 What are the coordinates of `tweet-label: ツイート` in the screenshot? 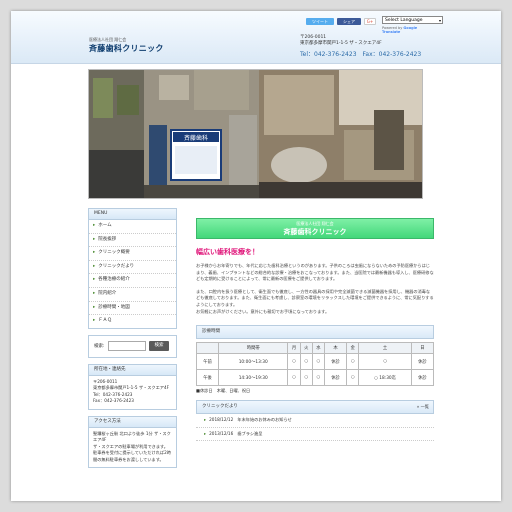 It's located at (320, 21).